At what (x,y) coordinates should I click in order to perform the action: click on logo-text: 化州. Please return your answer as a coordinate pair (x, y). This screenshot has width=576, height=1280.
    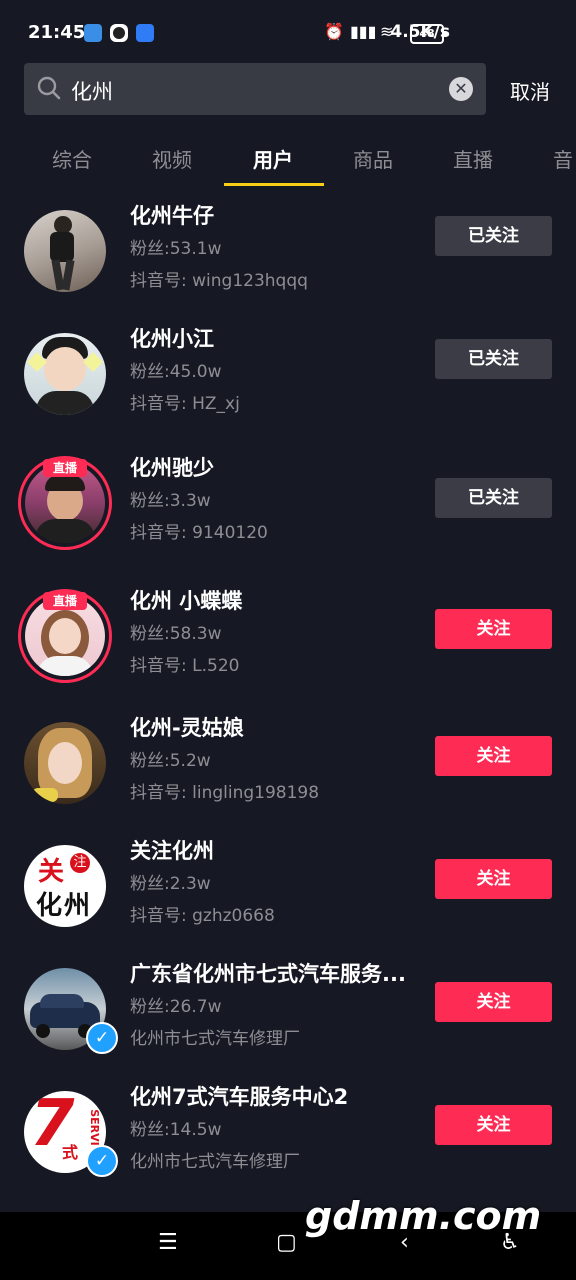
    Looking at the image, I should click on (64, 906).